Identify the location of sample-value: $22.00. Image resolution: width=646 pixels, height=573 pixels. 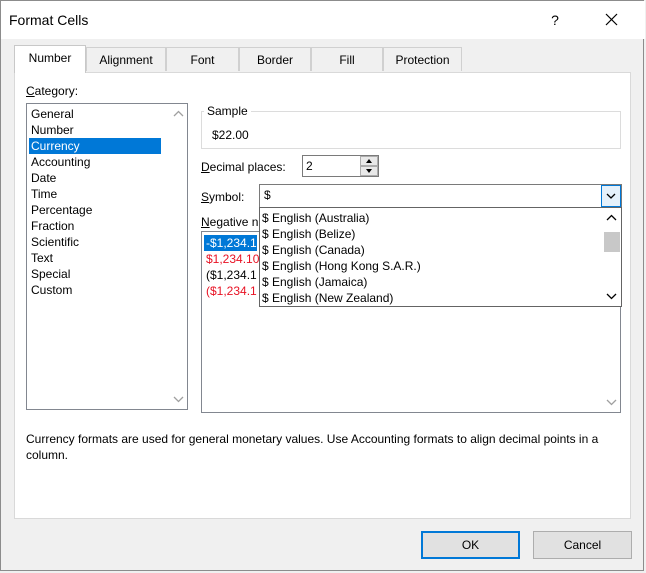
(230, 135).